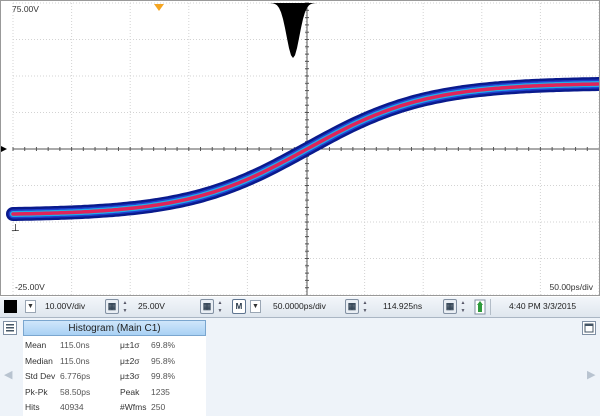 The height and width of the screenshot is (416, 600). I want to click on vdiv-spinner: ▲ ▼, so click(125, 307).